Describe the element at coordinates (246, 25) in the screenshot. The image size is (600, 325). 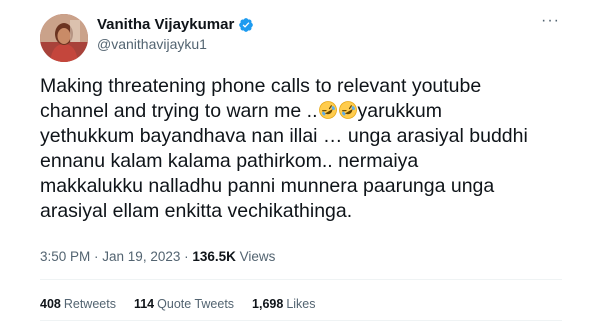
I see `verified-badge-icon` at that location.